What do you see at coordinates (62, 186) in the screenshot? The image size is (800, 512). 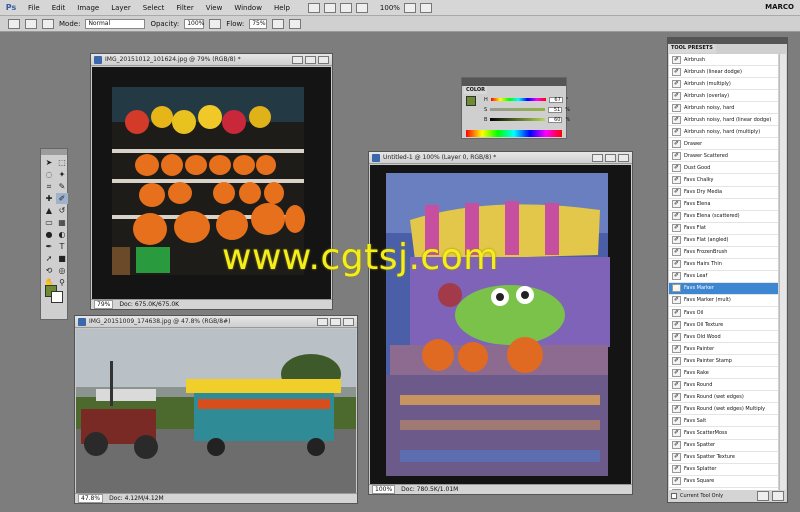 I see `eyedropper-tool-icon: ✎` at bounding box center [62, 186].